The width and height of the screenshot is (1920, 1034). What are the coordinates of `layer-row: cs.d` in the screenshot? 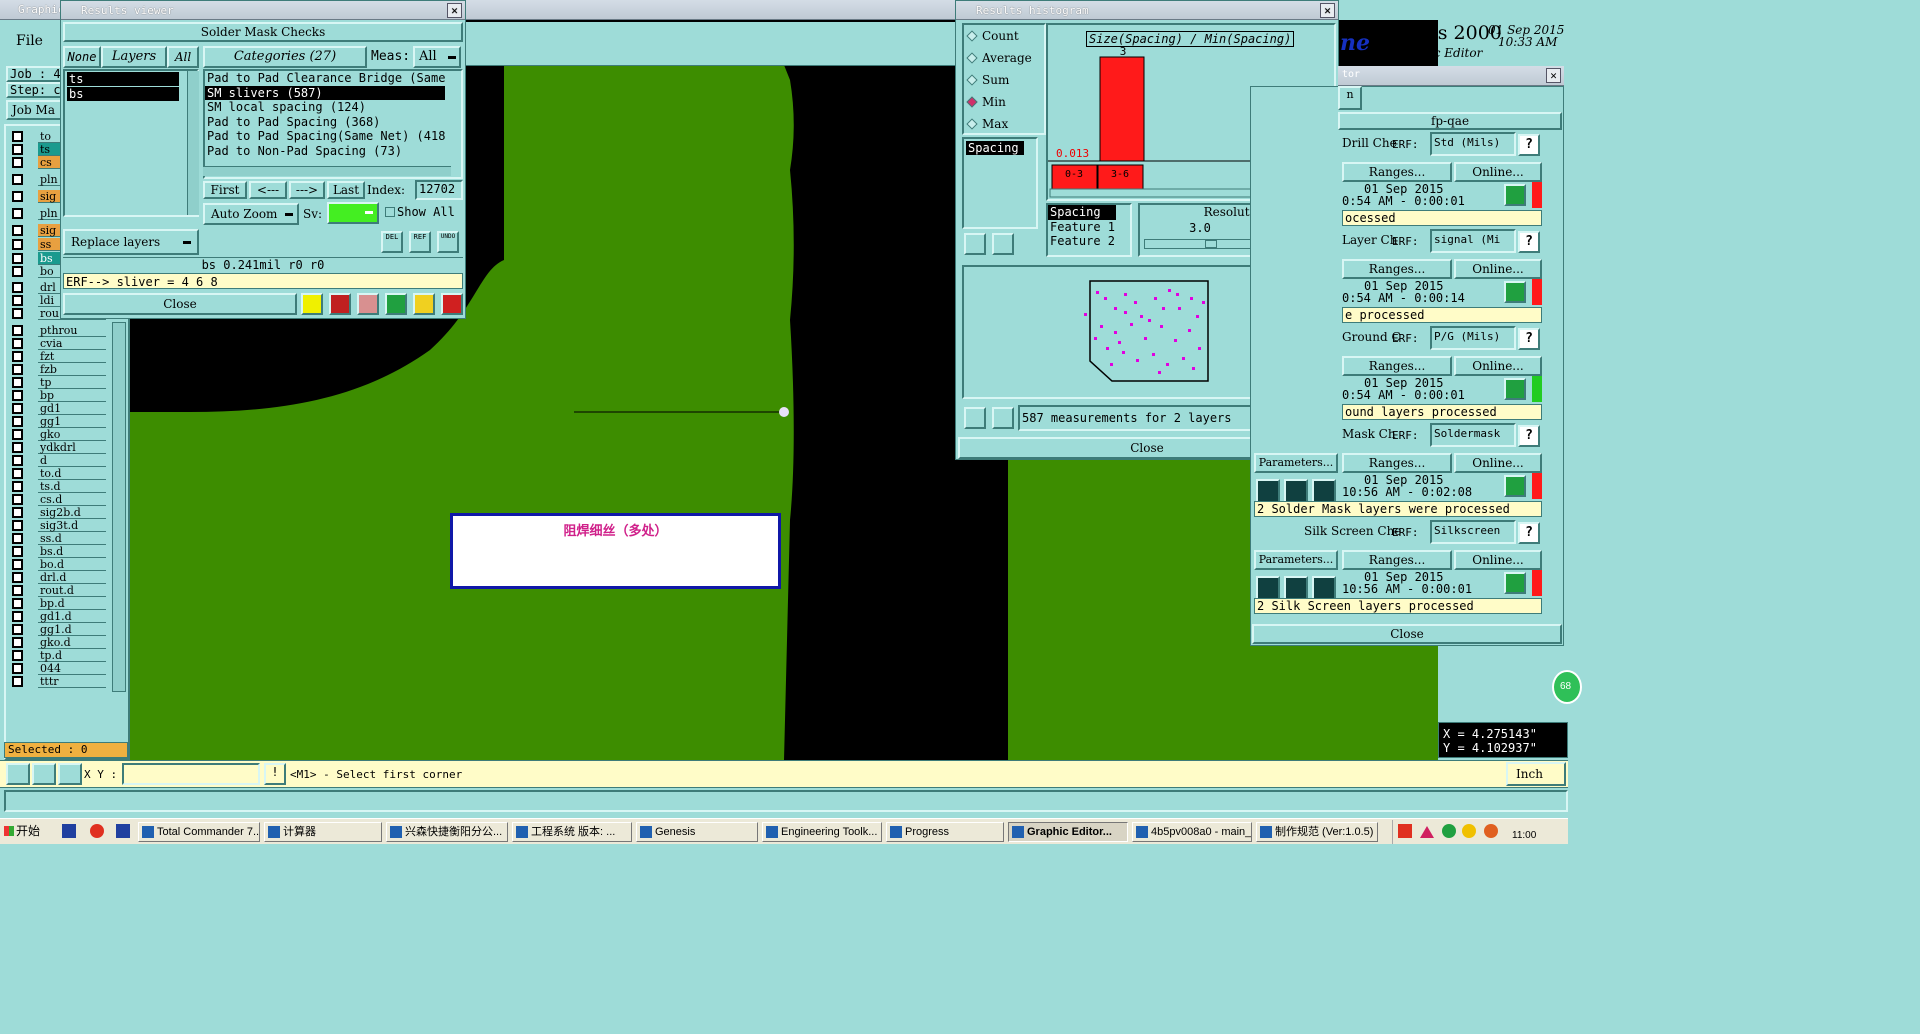 It's located at (59, 499).